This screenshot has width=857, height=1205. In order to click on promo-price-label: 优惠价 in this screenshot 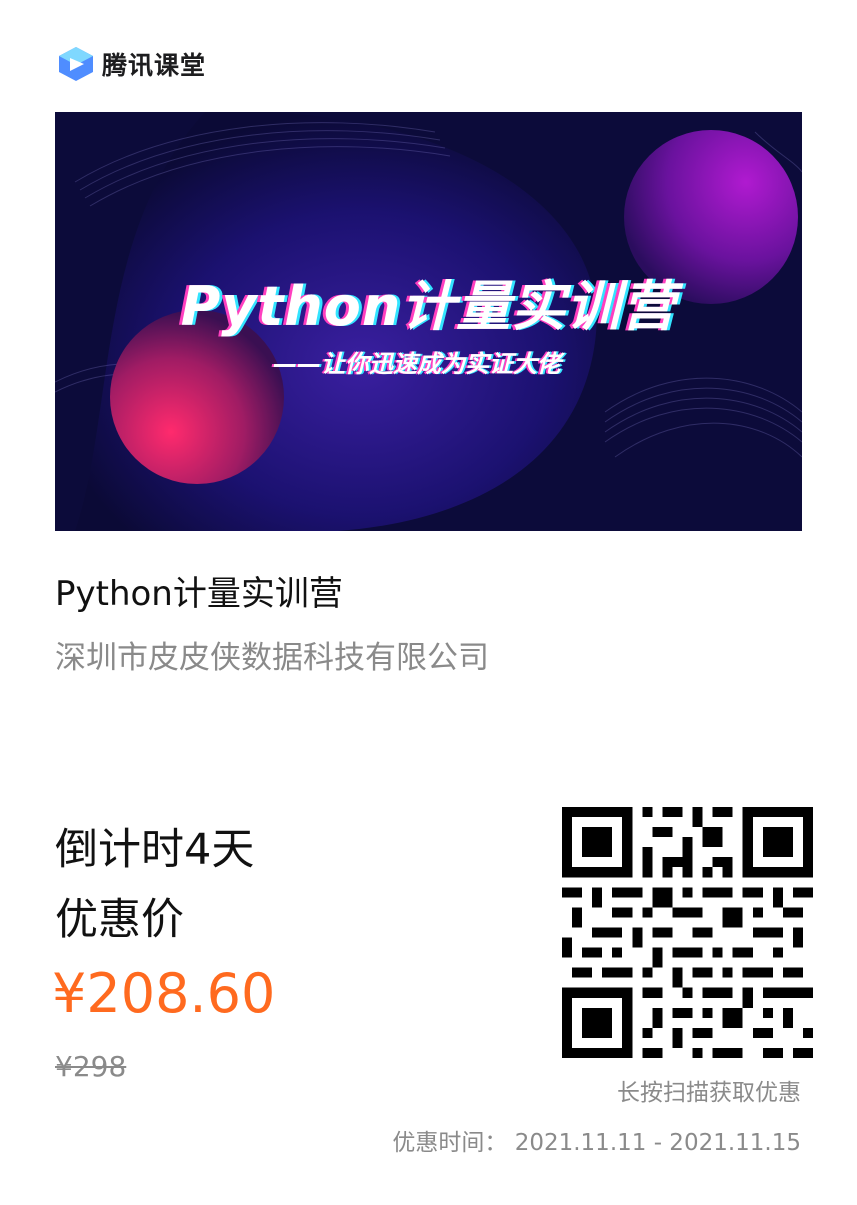, I will do `click(119, 920)`.